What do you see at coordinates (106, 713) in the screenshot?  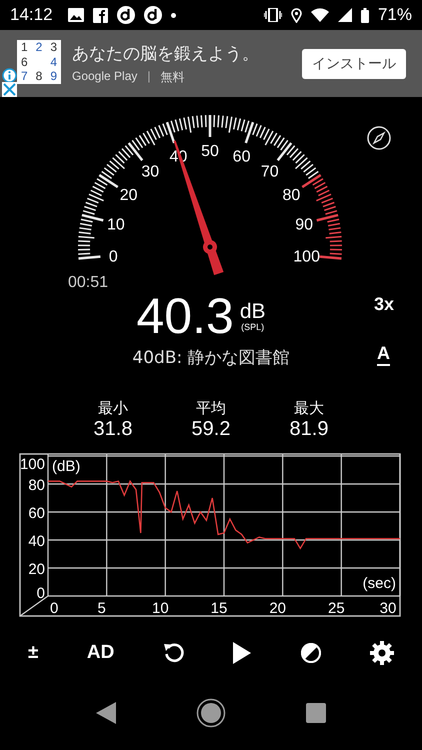 I see `back-icon` at bounding box center [106, 713].